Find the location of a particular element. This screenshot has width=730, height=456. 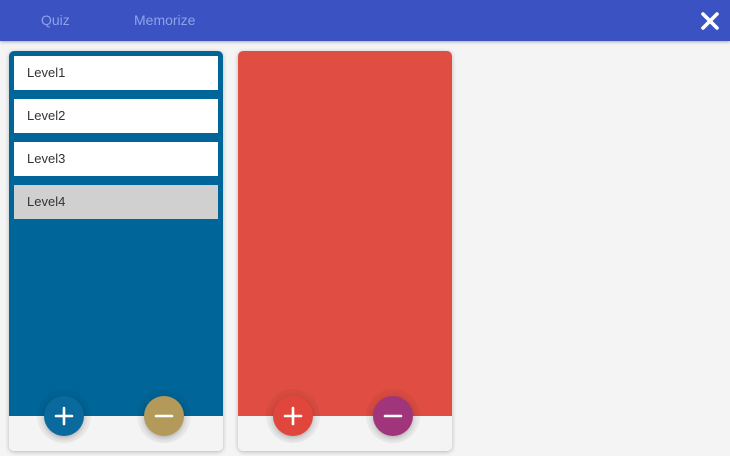

remove-item-button is located at coordinates (393, 416).